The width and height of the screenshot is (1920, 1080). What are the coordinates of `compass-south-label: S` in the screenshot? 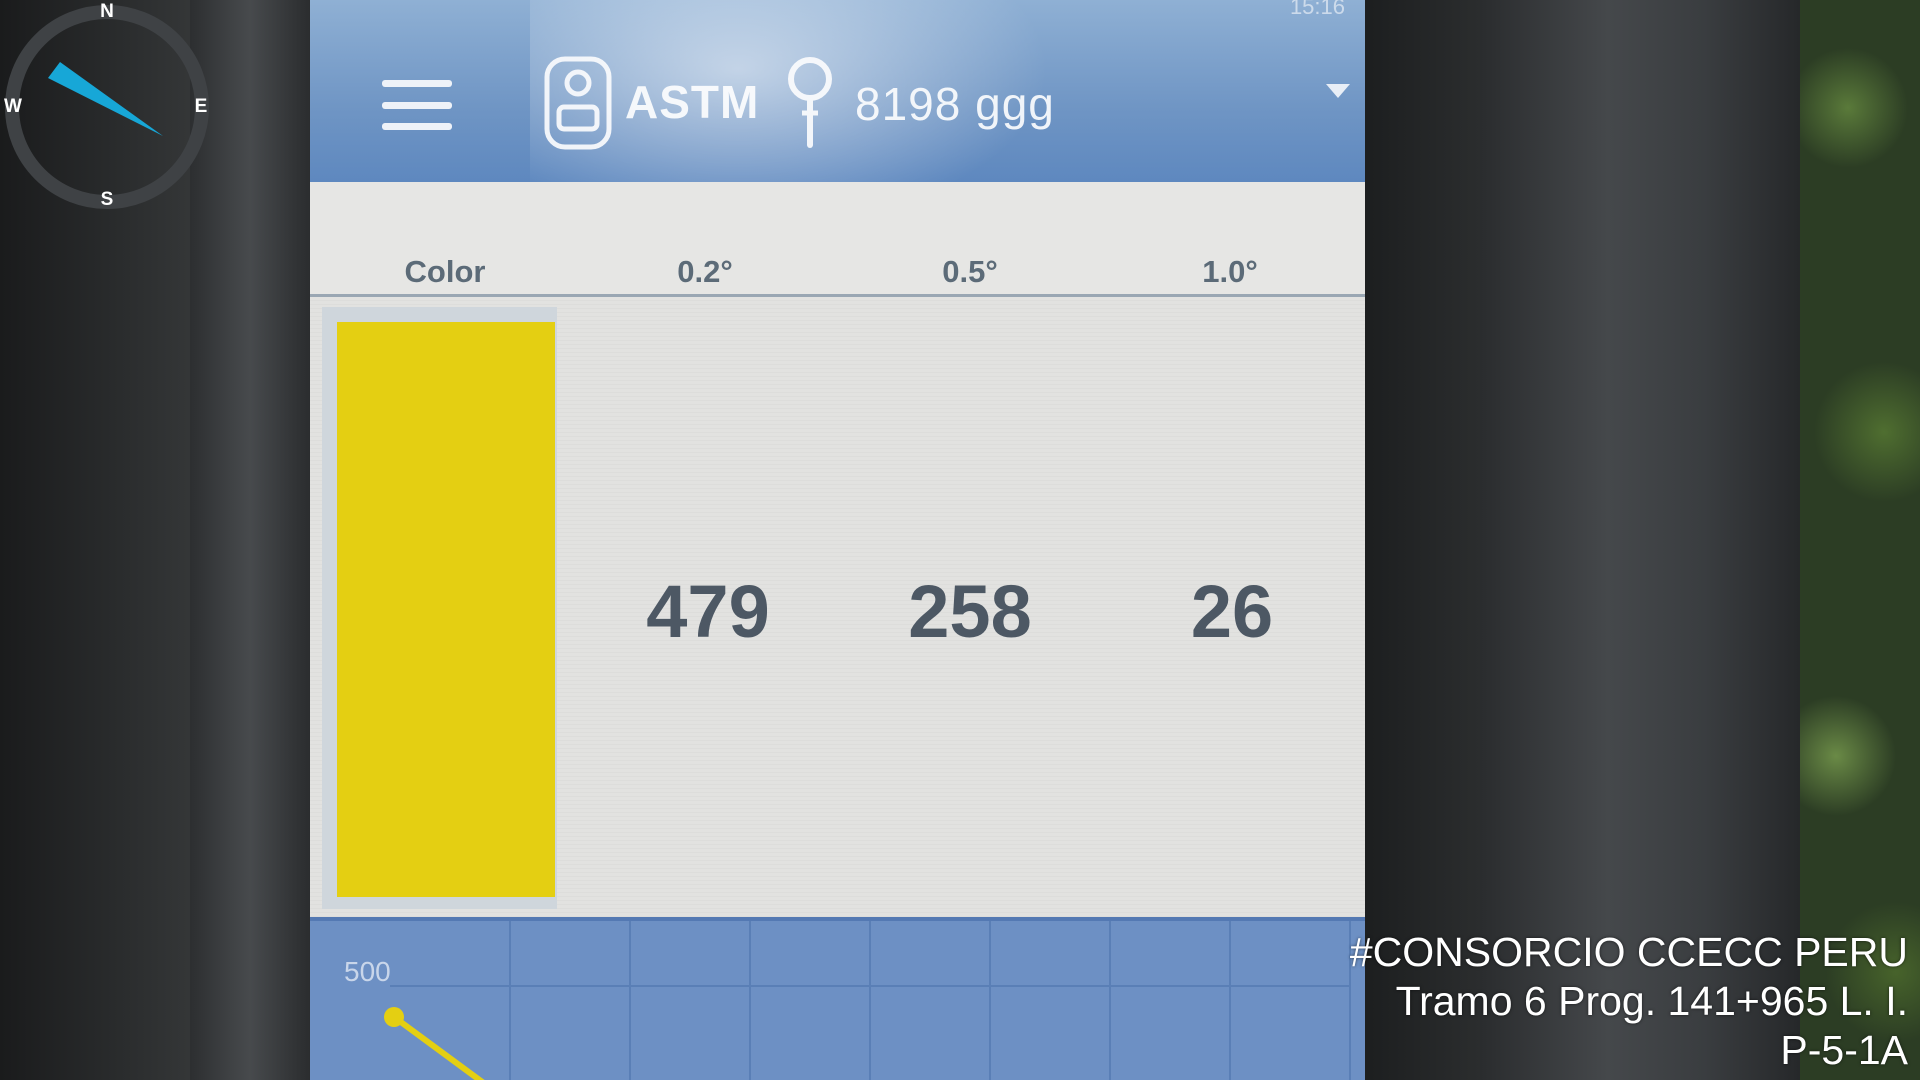 It's located at (107, 199).